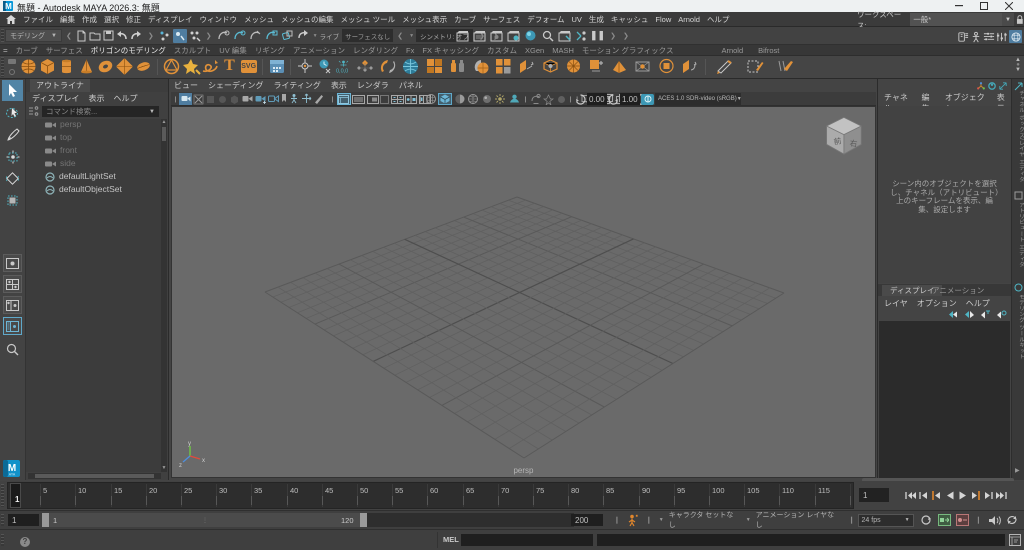  What do you see at coordinates (8, 6) in the screenshot?
I see `svg-text: M` at bounding box center [8, 6].